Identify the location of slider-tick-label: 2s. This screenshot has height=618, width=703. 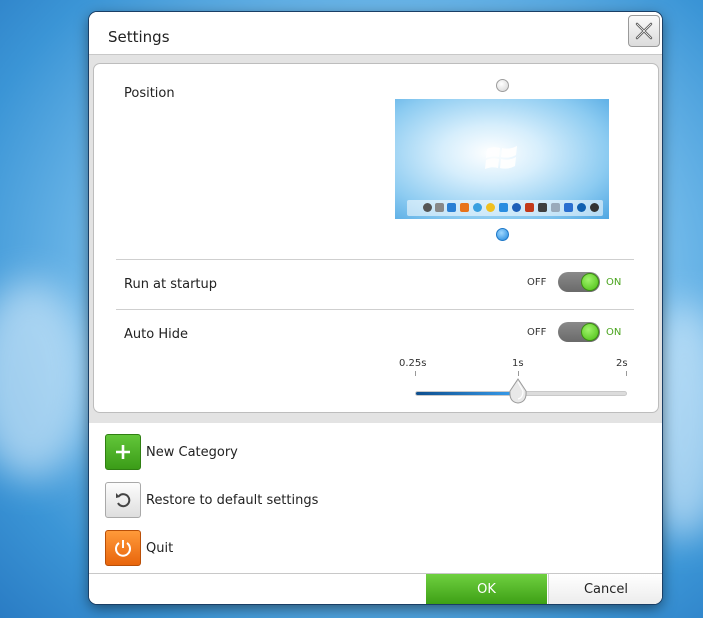
(622, 363).